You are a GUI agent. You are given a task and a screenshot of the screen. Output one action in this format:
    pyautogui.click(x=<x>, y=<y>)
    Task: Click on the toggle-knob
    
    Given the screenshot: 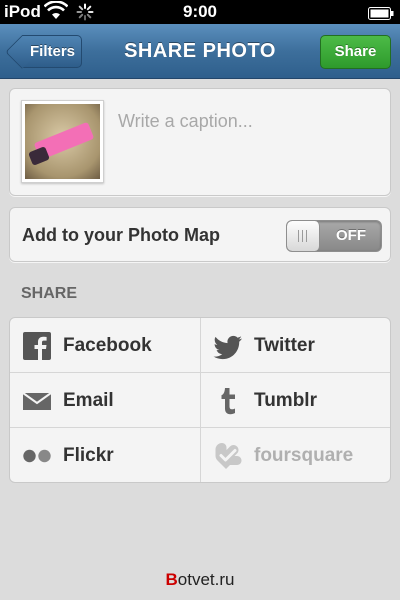 What is the action you would take?
    pyautogui.click(x=303, y=236)
    